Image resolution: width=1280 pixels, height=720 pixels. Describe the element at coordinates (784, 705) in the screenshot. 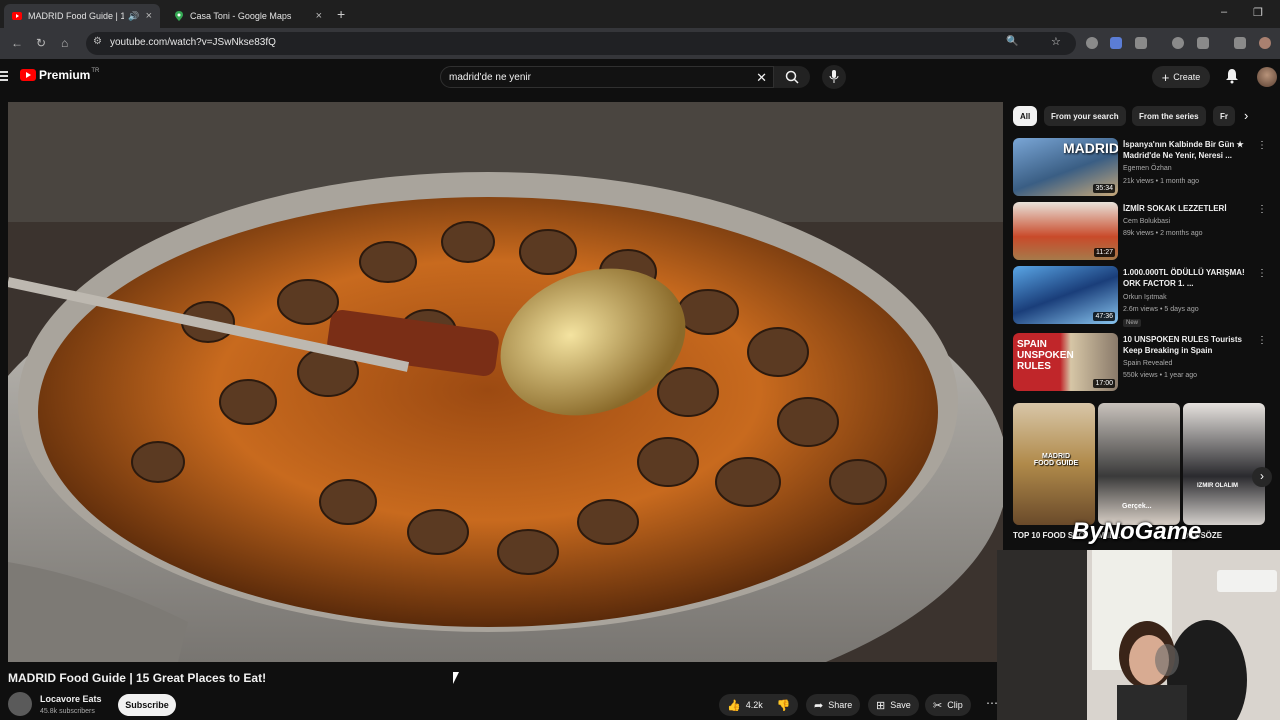

I see `dislike-icon: 👎` at that location.